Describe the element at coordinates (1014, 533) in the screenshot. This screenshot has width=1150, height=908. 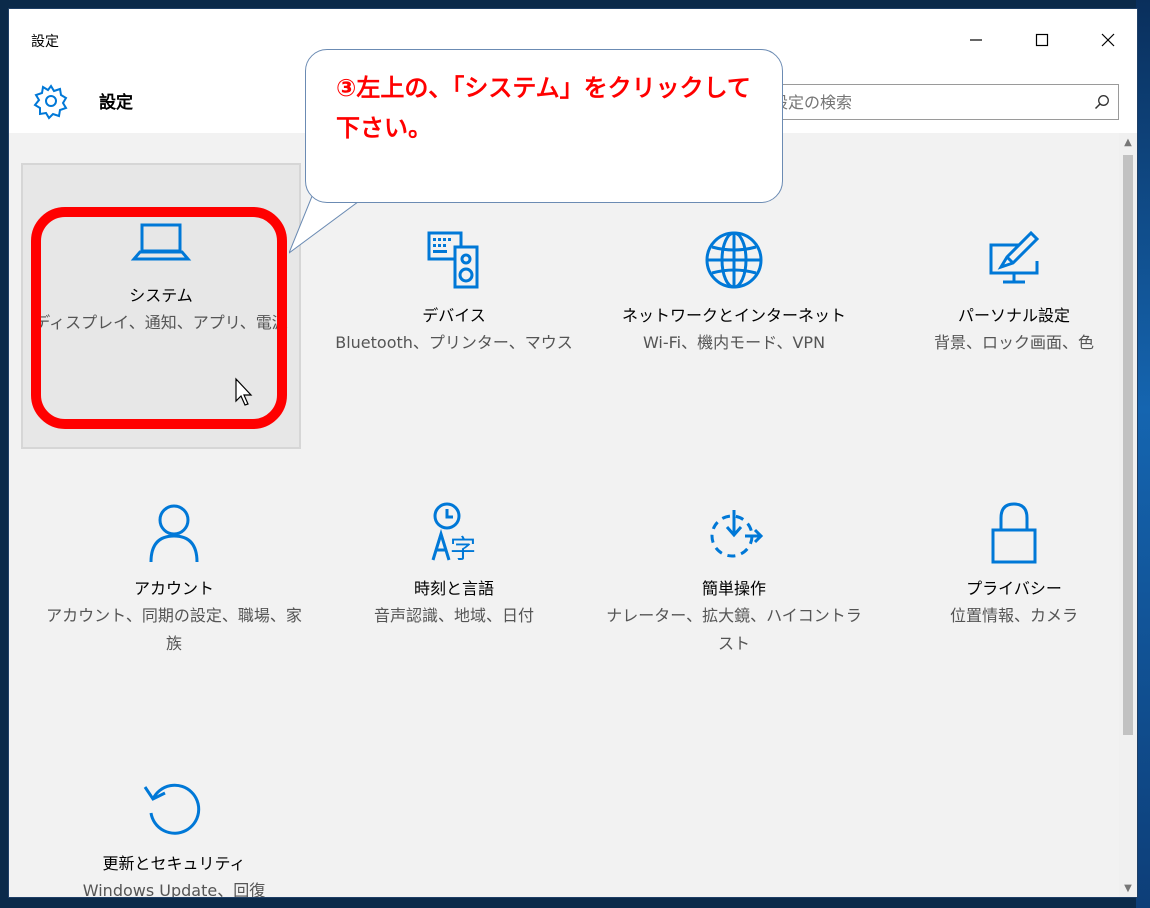
I see `lock-icon` at that location.